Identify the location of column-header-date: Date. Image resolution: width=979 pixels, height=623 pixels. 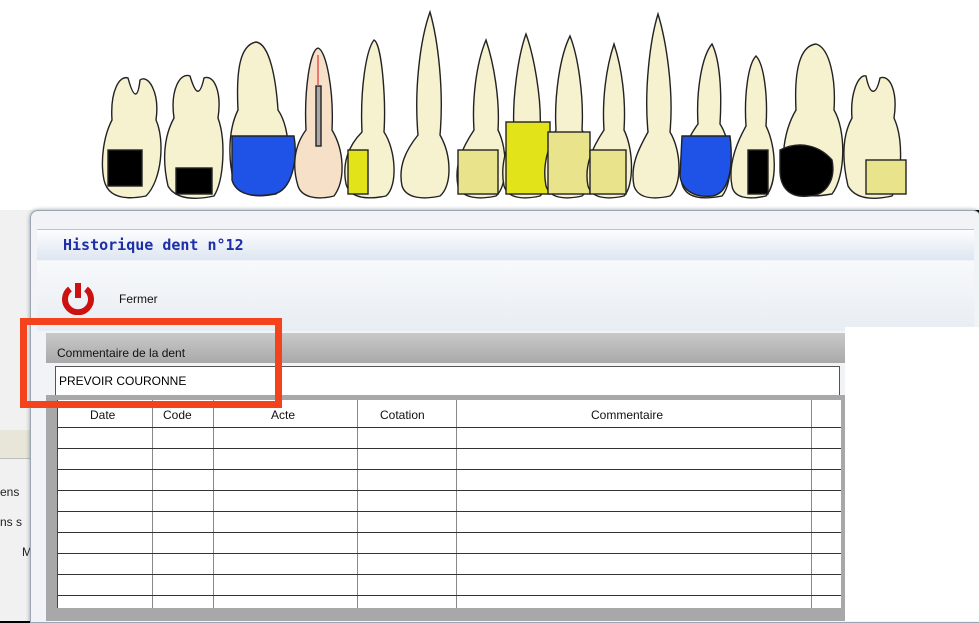
(102, 415).